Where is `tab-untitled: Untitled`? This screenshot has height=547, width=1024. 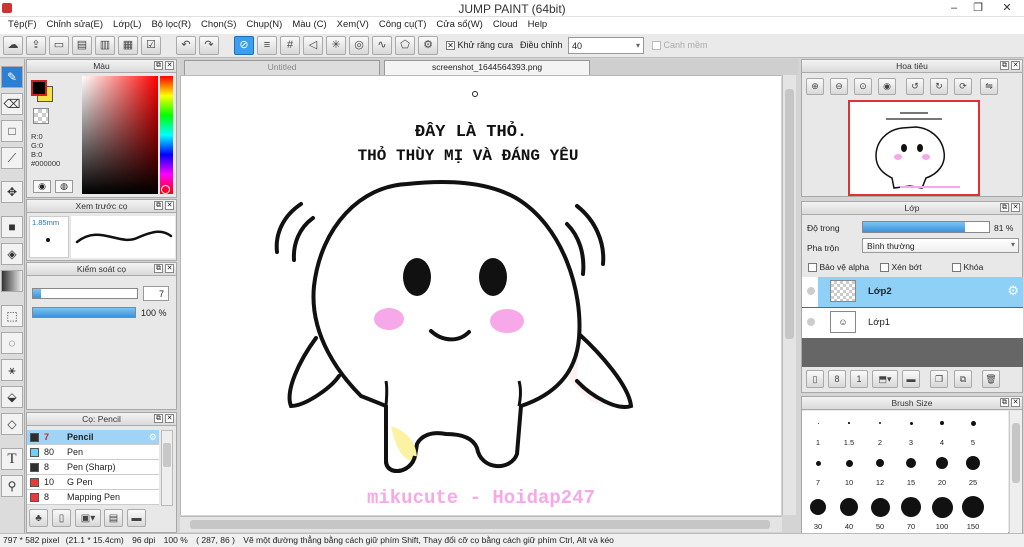
tab-untitled: Untitled is located at coordinates (282, 67).